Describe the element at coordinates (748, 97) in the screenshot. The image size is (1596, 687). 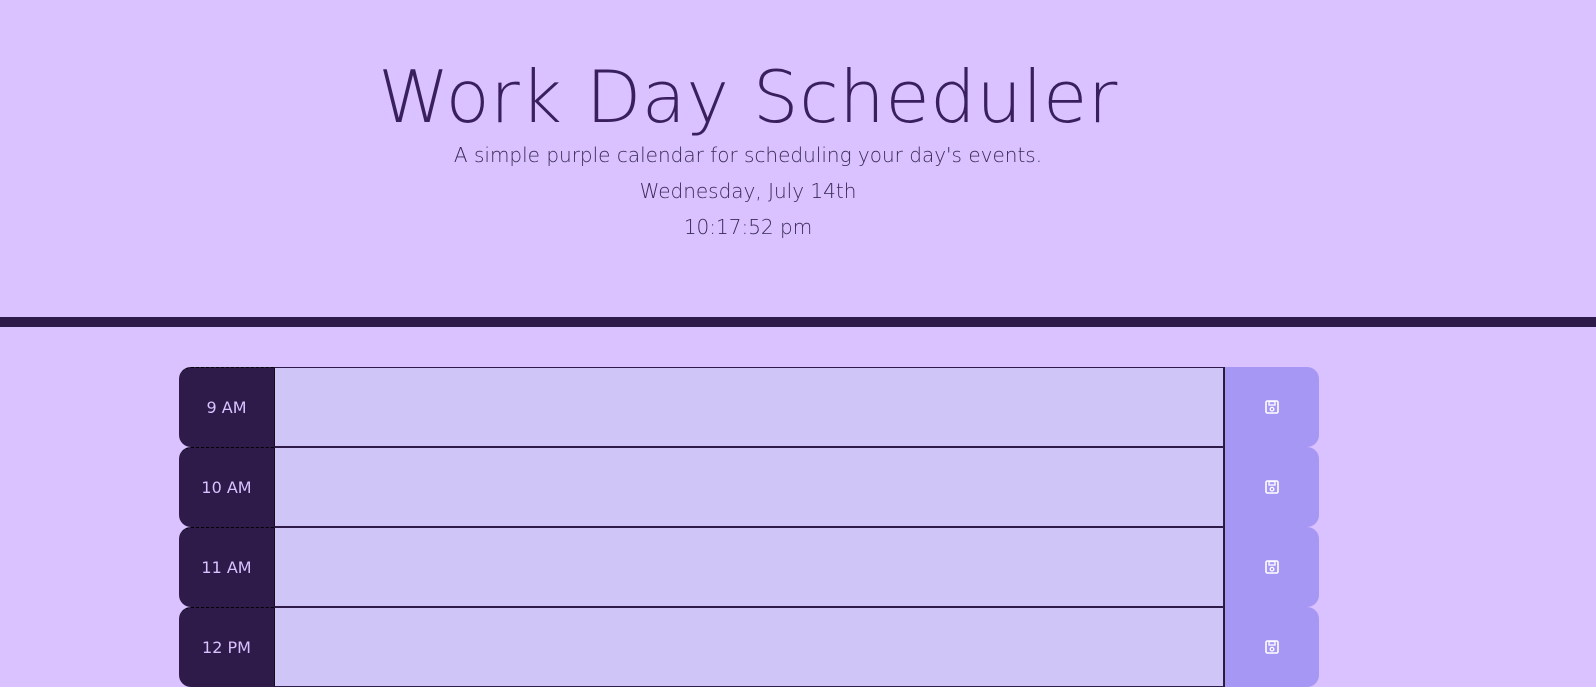
I see `page-title: Work Day Scheduler` at that location.